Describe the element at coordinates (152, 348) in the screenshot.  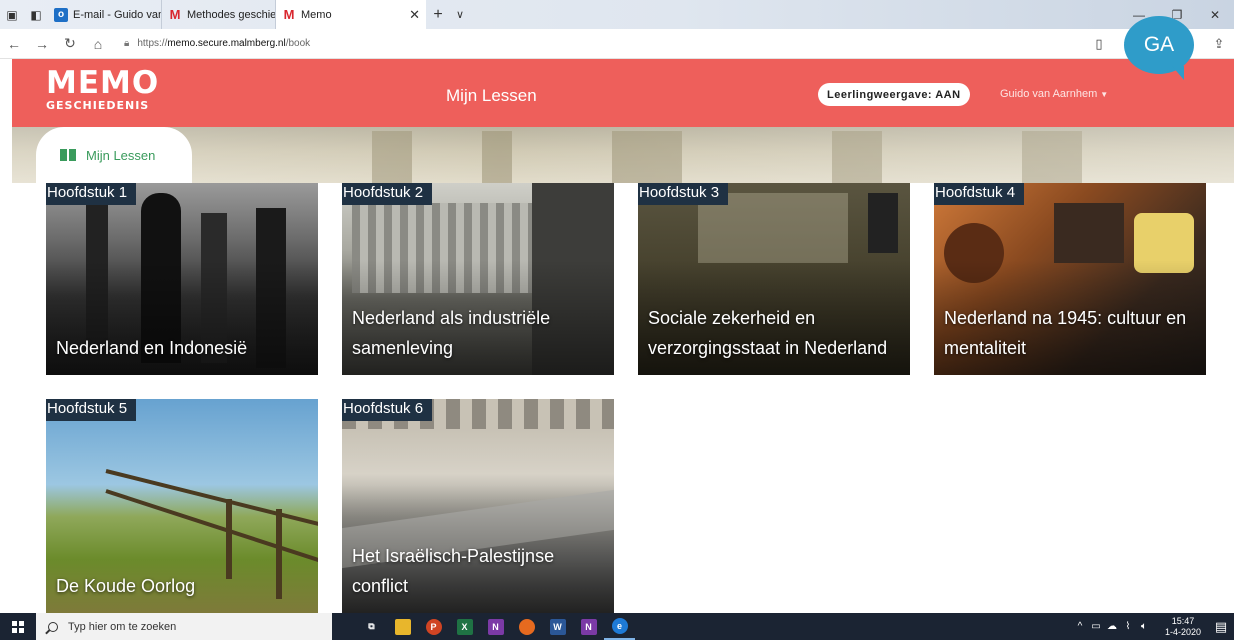
I see `chapter-title: Nederland en Indonesië` at that location.